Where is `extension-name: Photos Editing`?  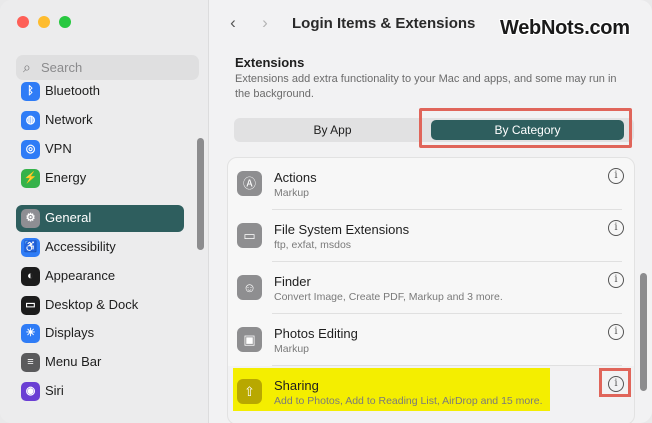 extension-name: Photos Editing is located at coordinates (316, 333).